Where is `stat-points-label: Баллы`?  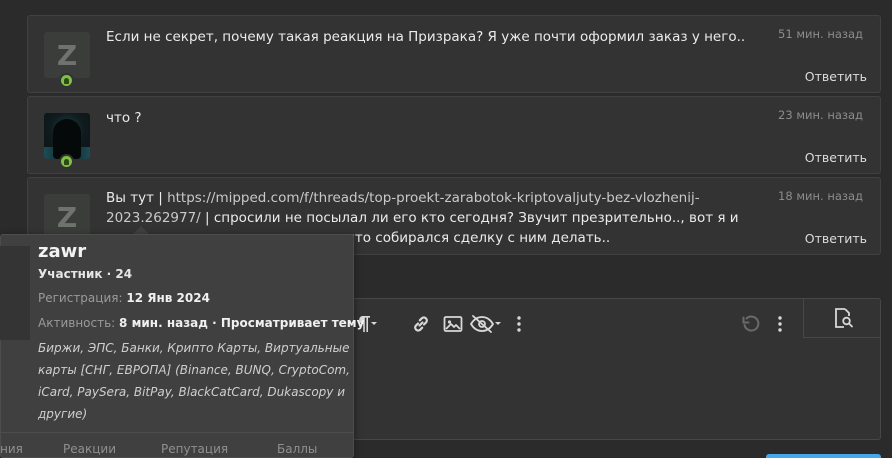
stat-points-label: Баллы is located at coordinates (297, 449).